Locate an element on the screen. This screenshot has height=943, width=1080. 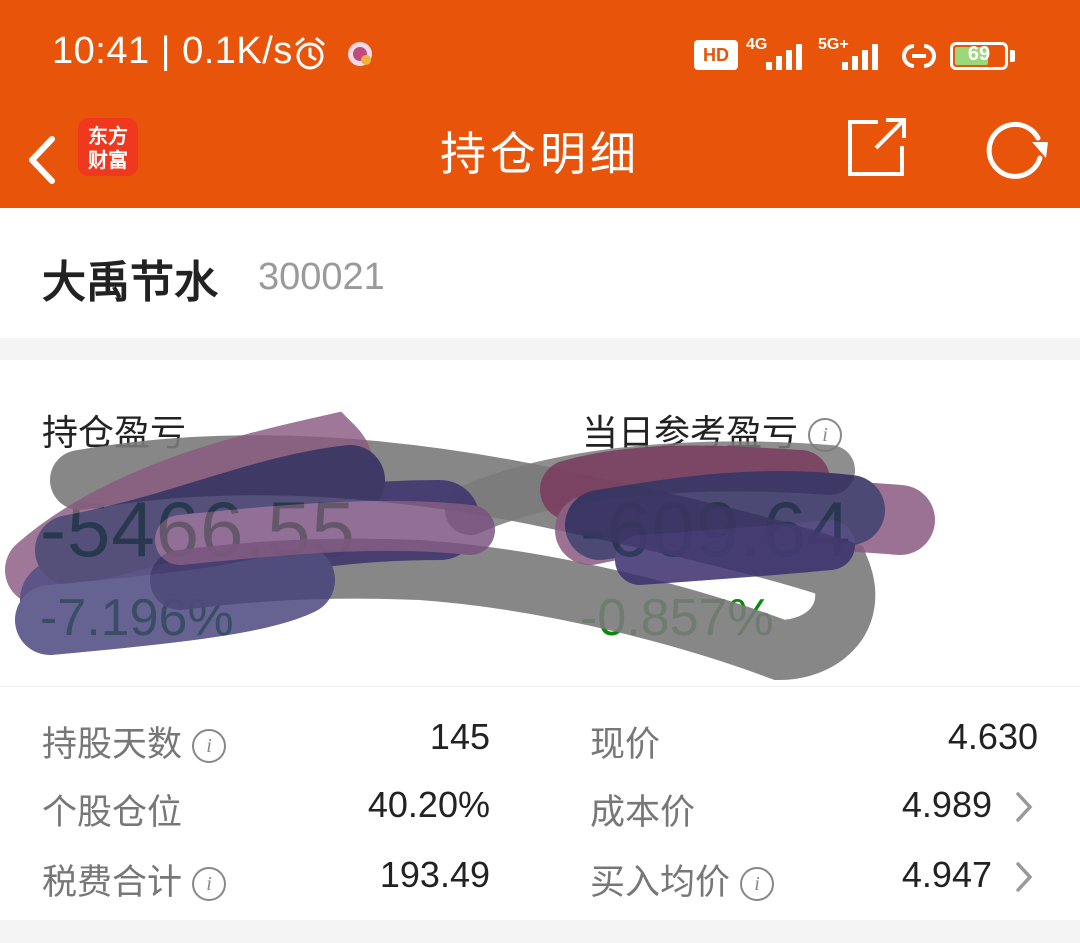
stock-code: 300021 is located at coordinates (321, 277).